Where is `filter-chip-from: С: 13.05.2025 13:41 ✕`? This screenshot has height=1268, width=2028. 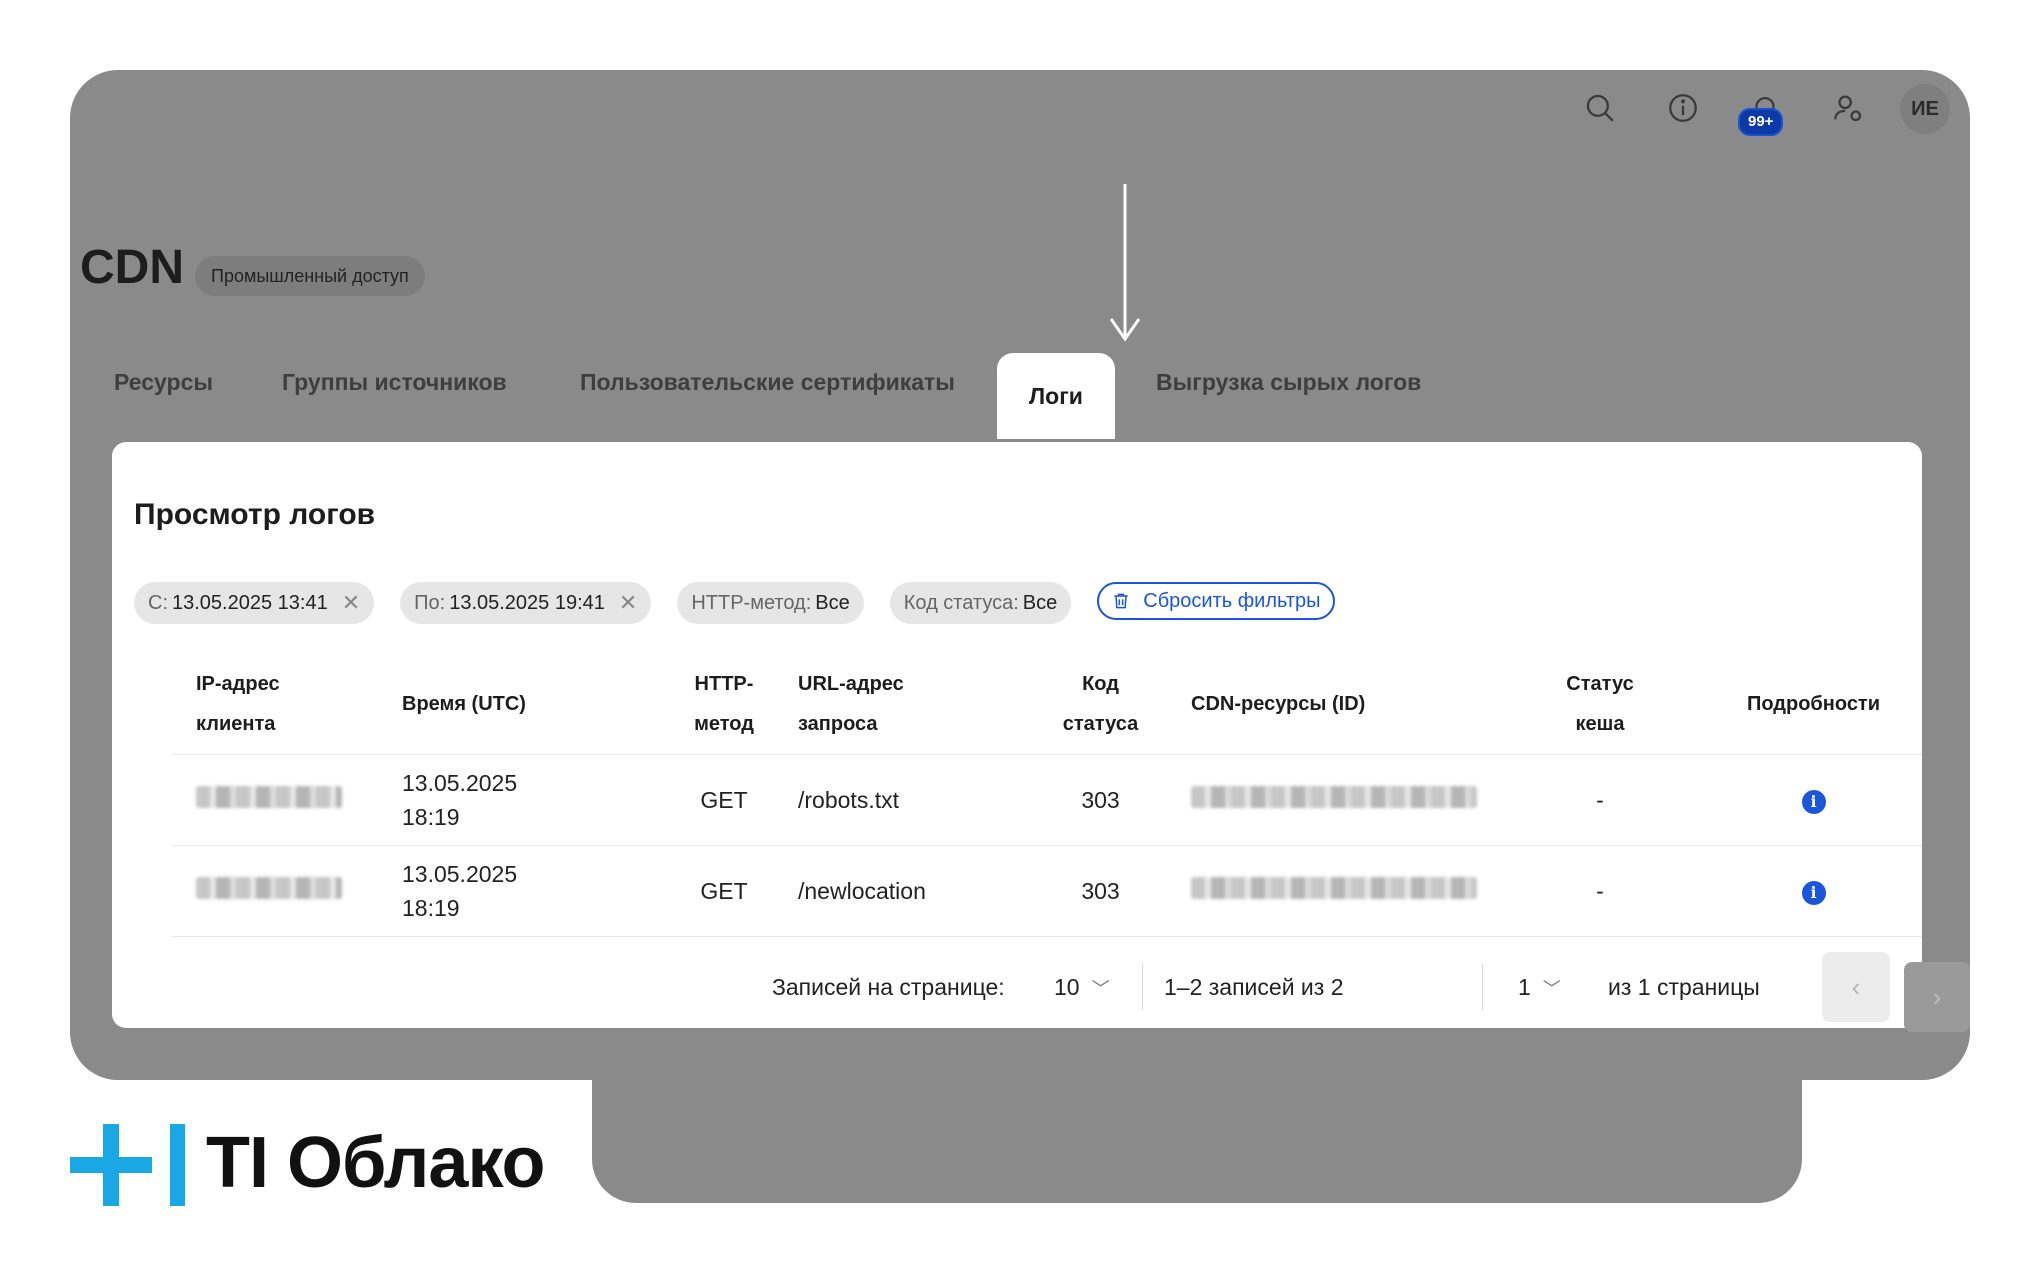 filter-chip-from: С: 13.05.2025 13:41 ✕ is located at coordinates (254, 603).